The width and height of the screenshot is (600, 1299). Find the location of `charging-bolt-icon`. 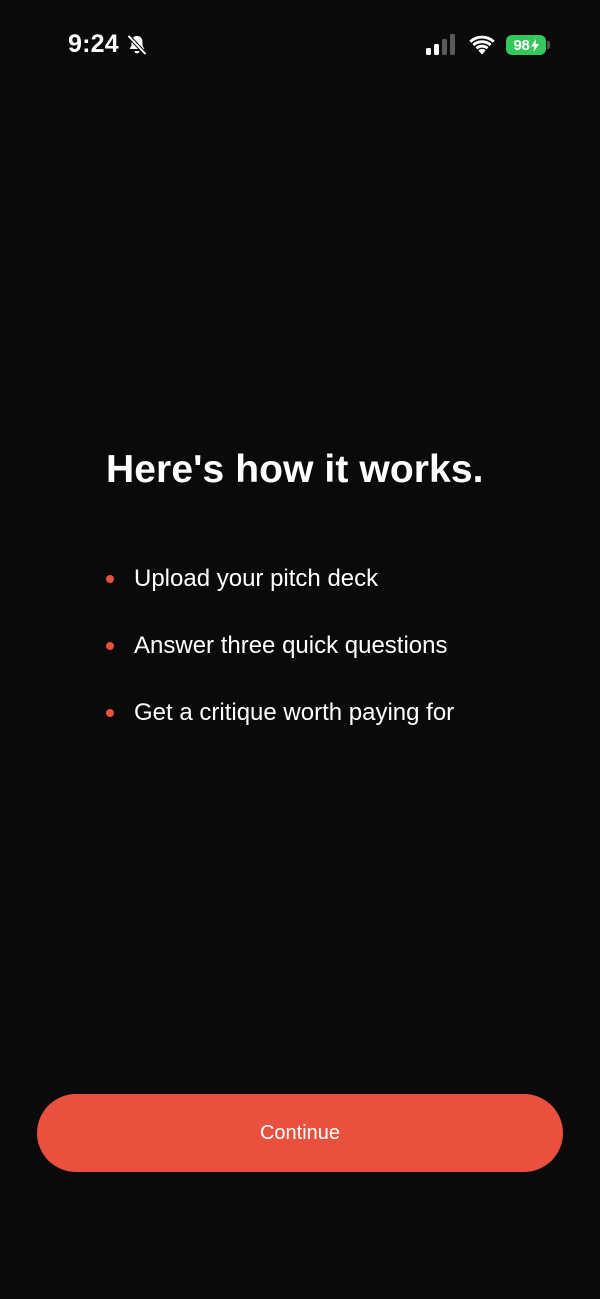

charging-bolt-icon is located at coordinates (534, 45).